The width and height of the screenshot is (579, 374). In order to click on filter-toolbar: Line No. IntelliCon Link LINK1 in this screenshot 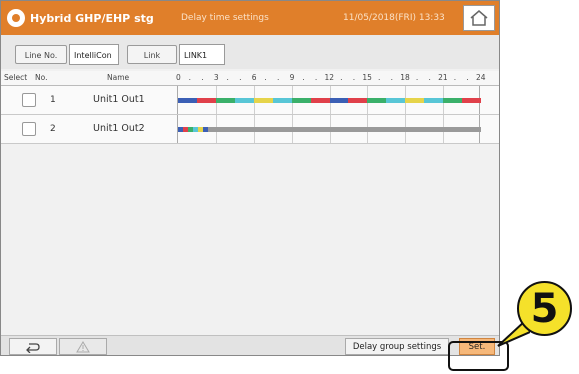, I will do `click(250, 52)`.